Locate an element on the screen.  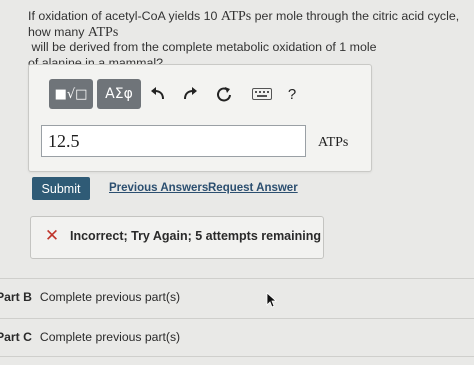
undo-button is located at coordinates (158, 94).